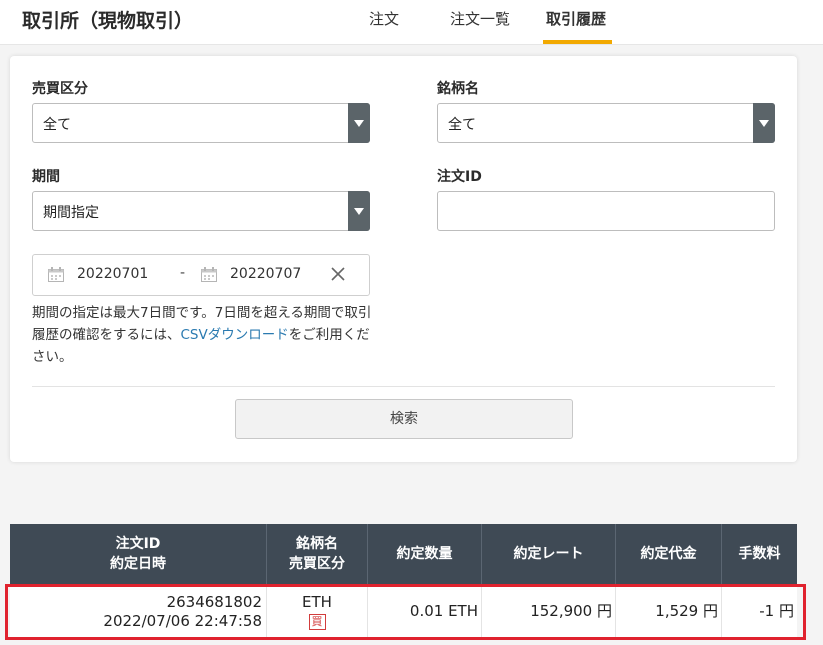  I want to click on buy-badge: 買, so click(317, 622).